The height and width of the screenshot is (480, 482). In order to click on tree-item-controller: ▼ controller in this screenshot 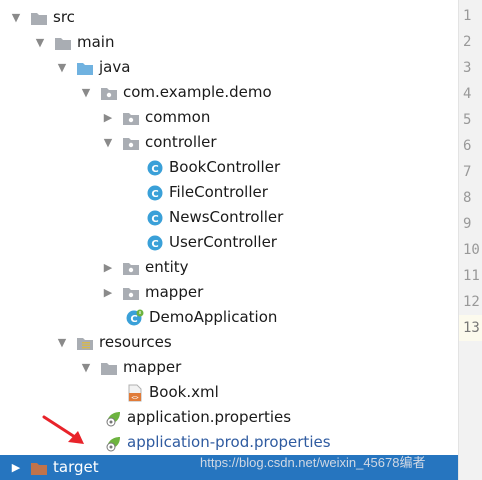, I will do `click(229, 142)`.